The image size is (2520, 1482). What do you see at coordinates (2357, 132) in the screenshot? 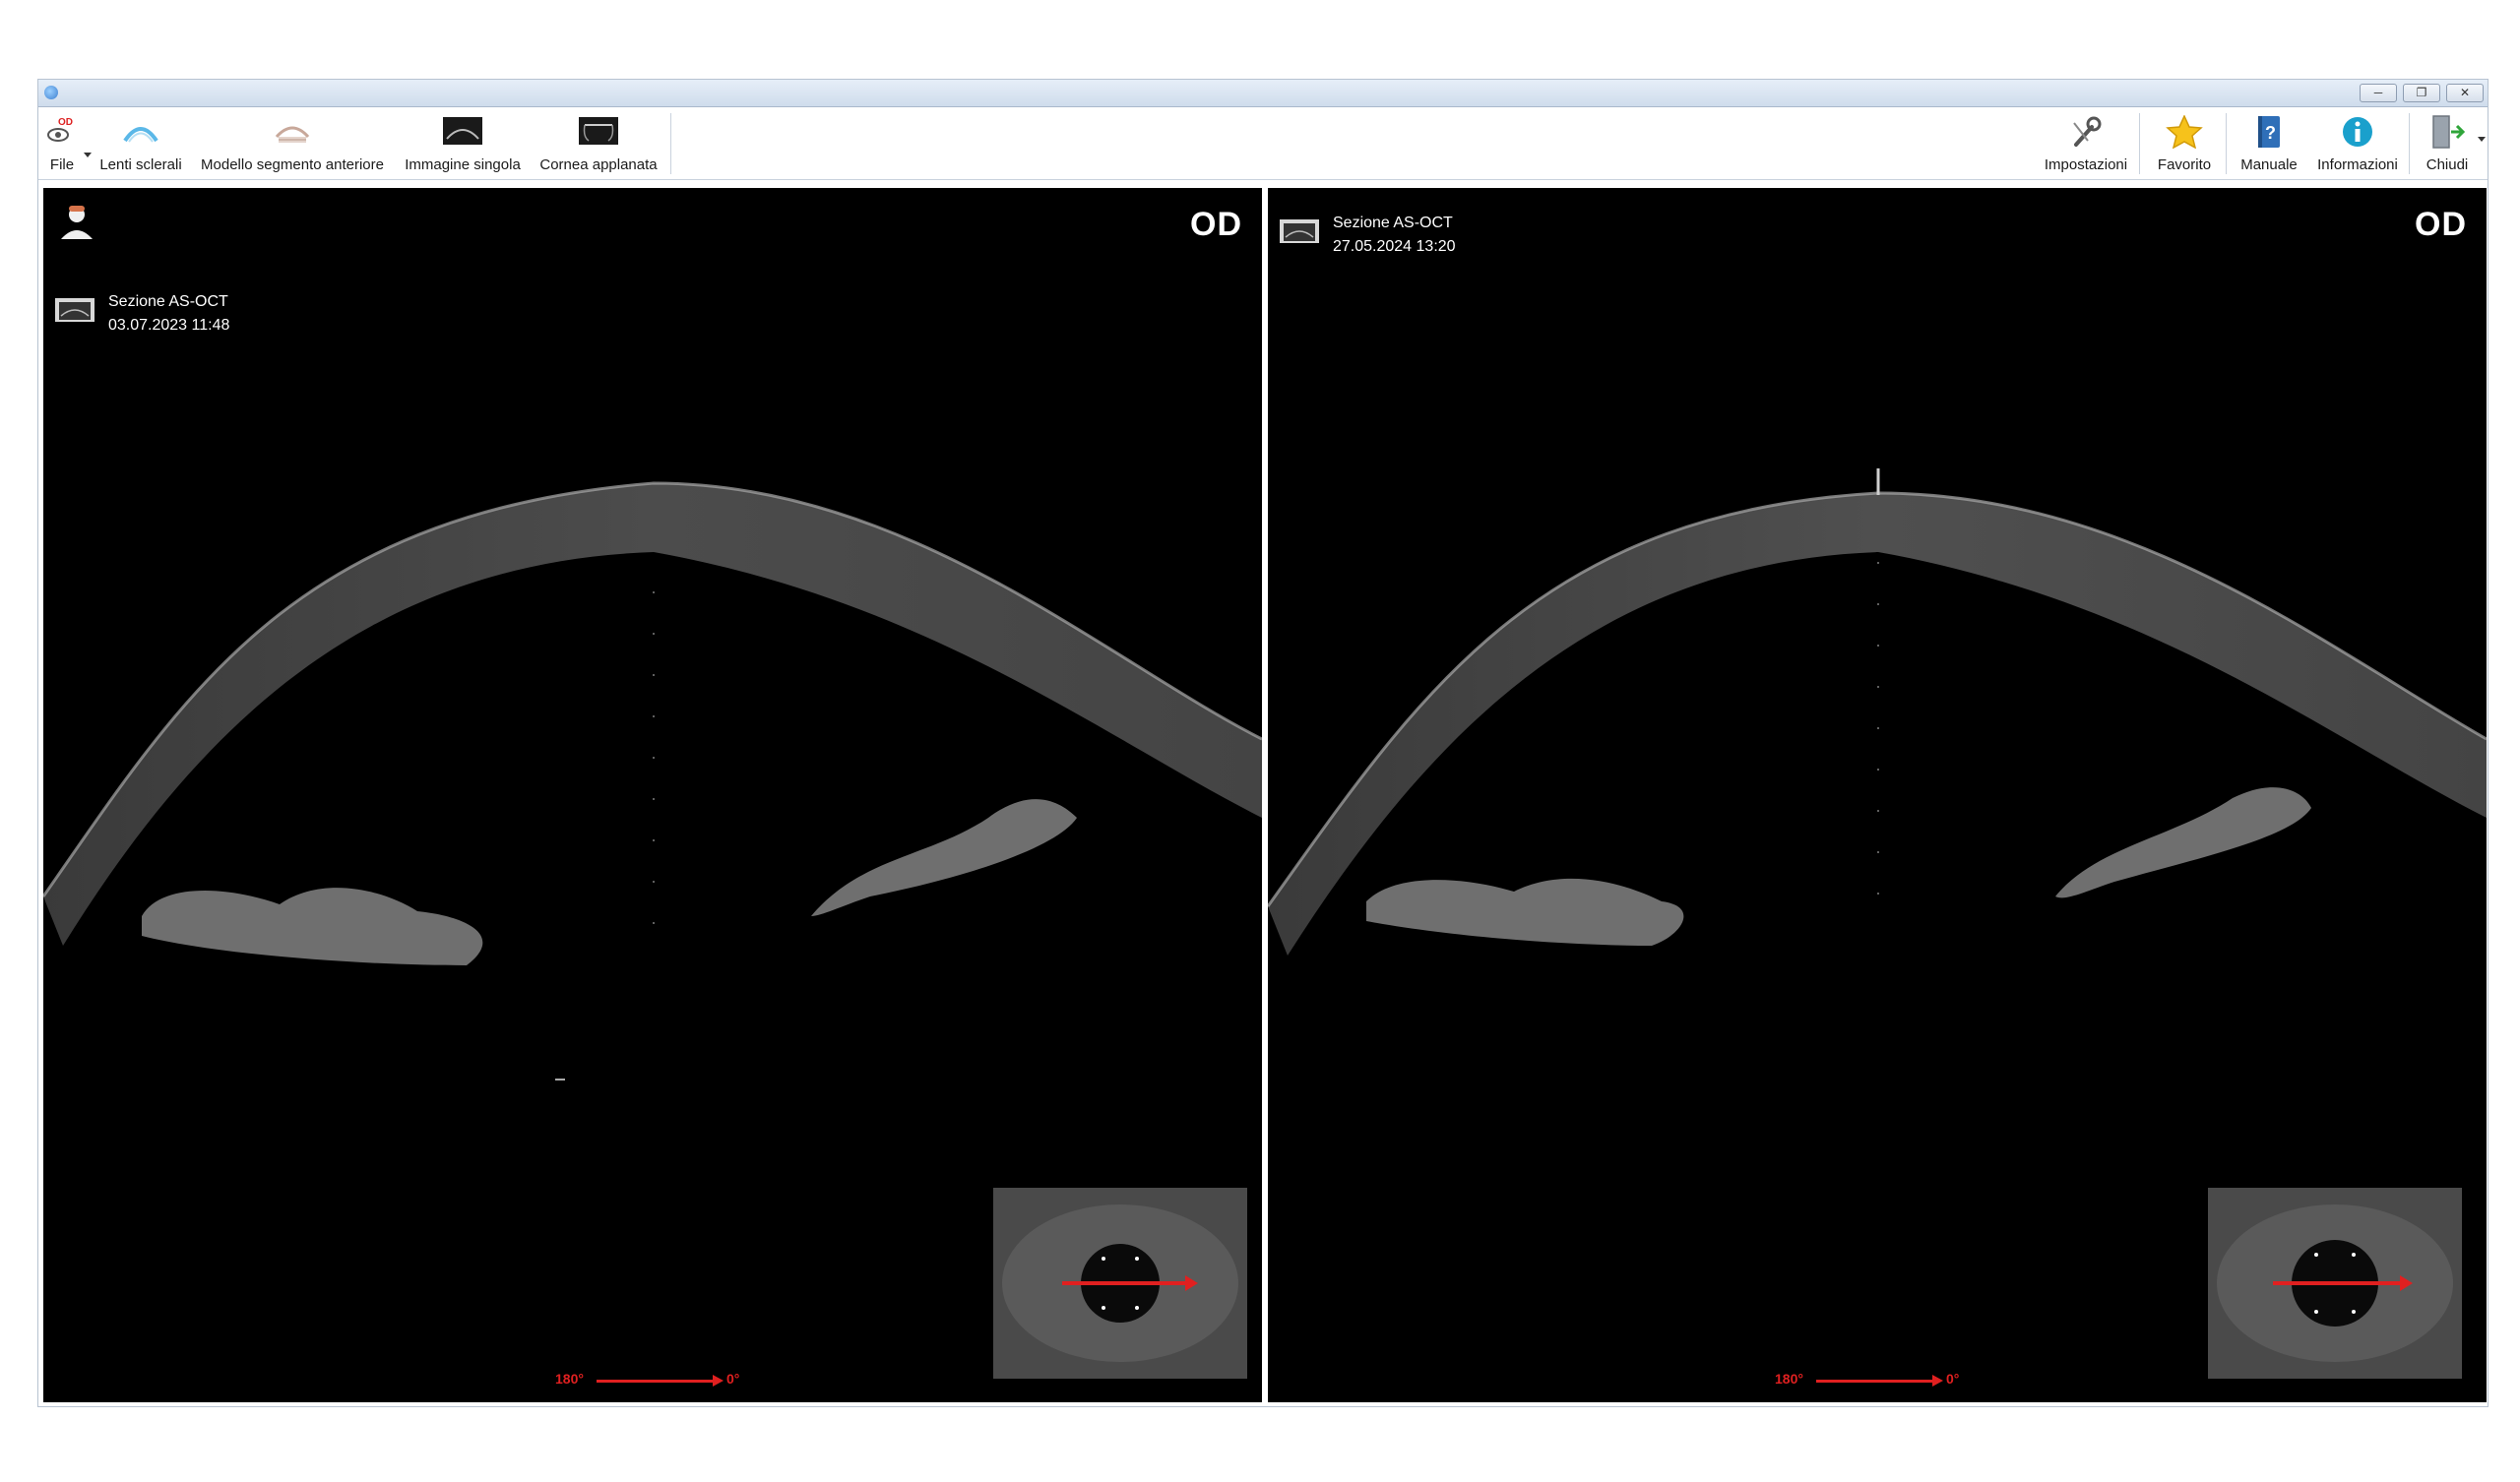
I see `info-icon` at bounding box center [2357, 132].